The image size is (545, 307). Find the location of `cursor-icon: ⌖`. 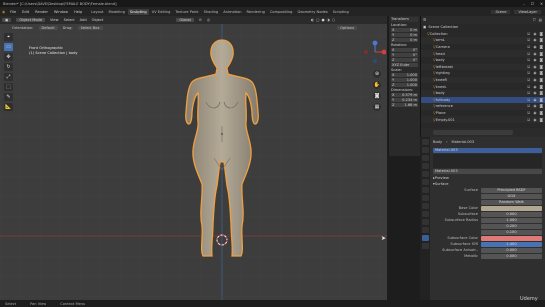

cursor-icon: ⌖ is located at coordinates (8, 37).